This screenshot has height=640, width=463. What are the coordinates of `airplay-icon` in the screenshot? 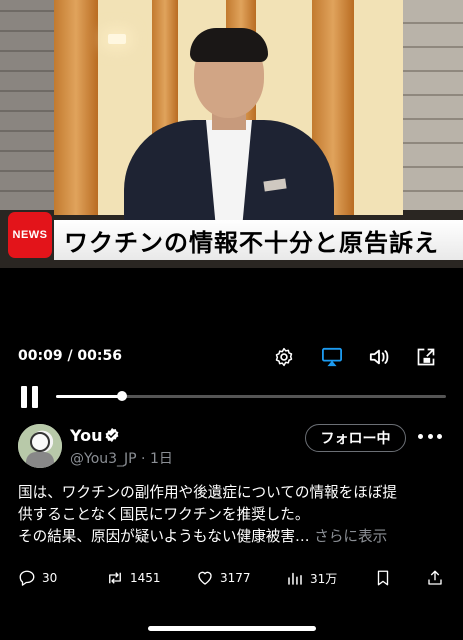 It's located at (332, 357).